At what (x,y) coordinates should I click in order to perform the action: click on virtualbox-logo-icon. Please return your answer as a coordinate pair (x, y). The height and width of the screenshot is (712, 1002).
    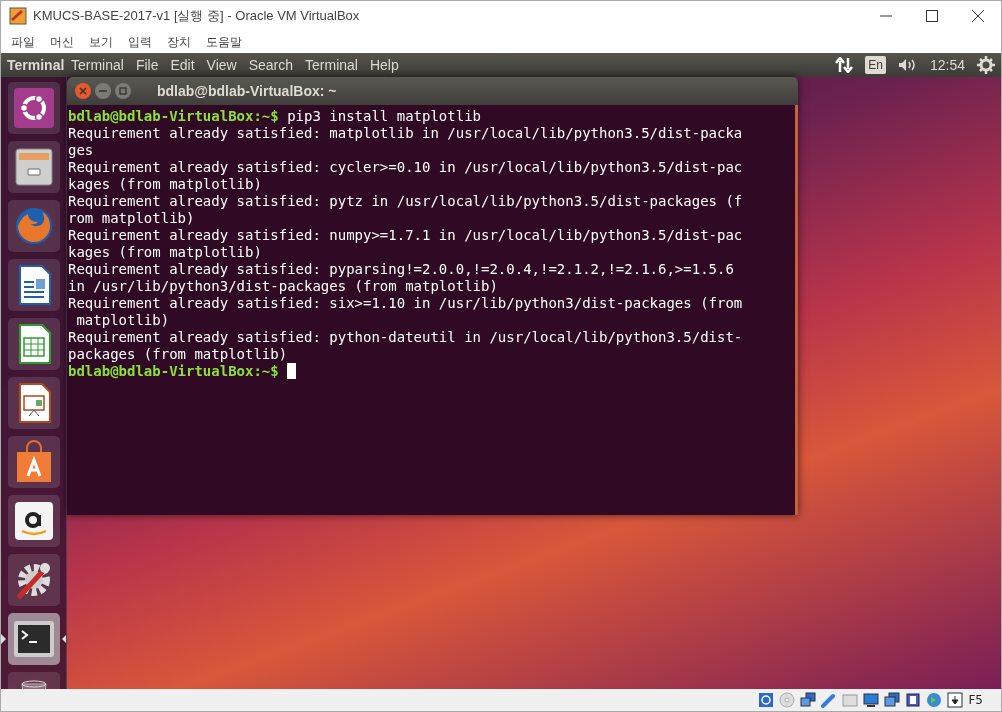
    Looking at the image, I should click on (18, 16).